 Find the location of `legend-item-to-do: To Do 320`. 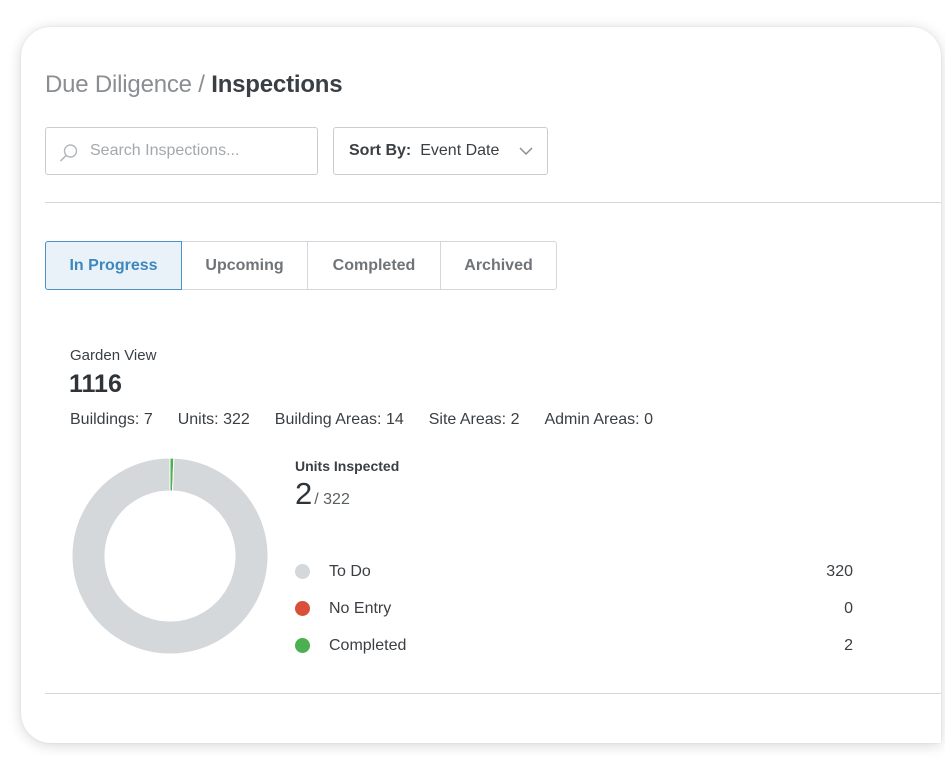

legend-item-to-do: To Do 320 is located at coordinates (574, 571).